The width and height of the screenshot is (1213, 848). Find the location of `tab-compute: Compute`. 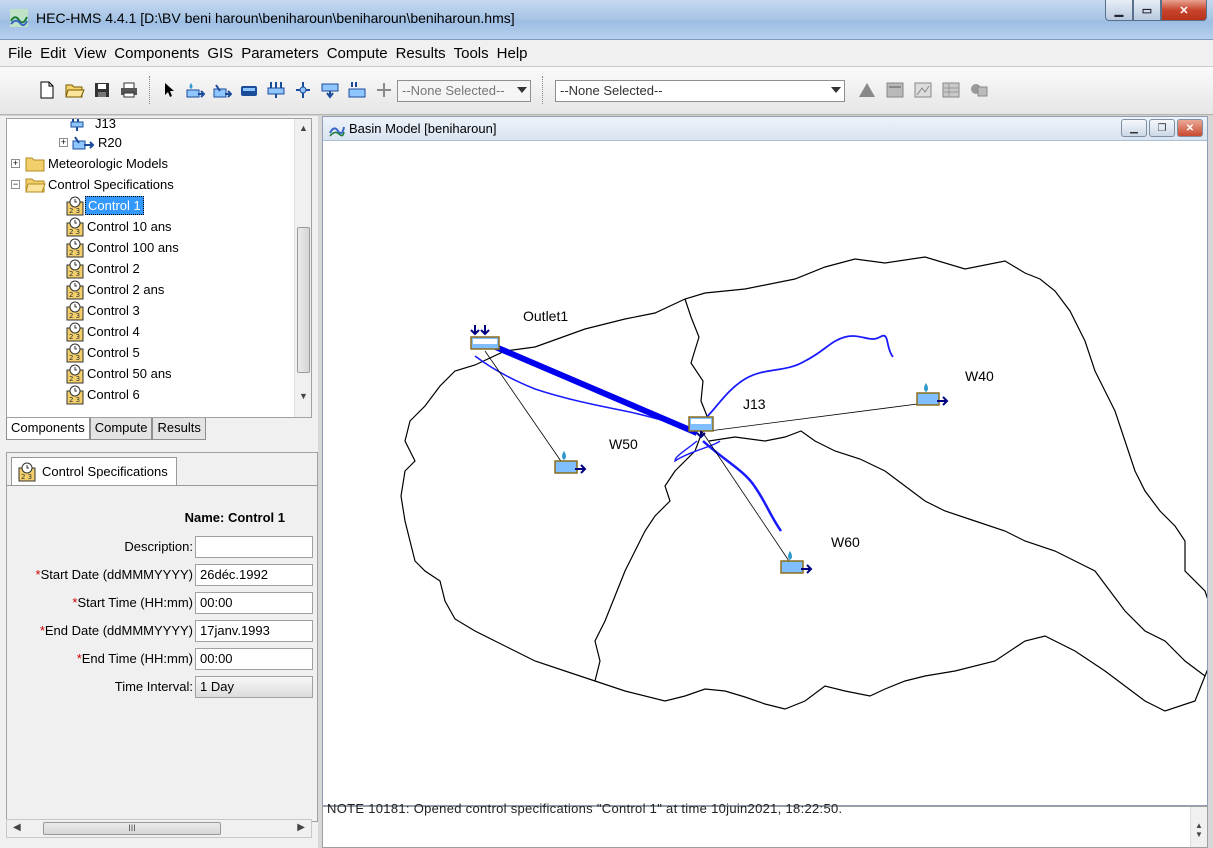

tab-compute: Compute is located at coordinates (121, 429).